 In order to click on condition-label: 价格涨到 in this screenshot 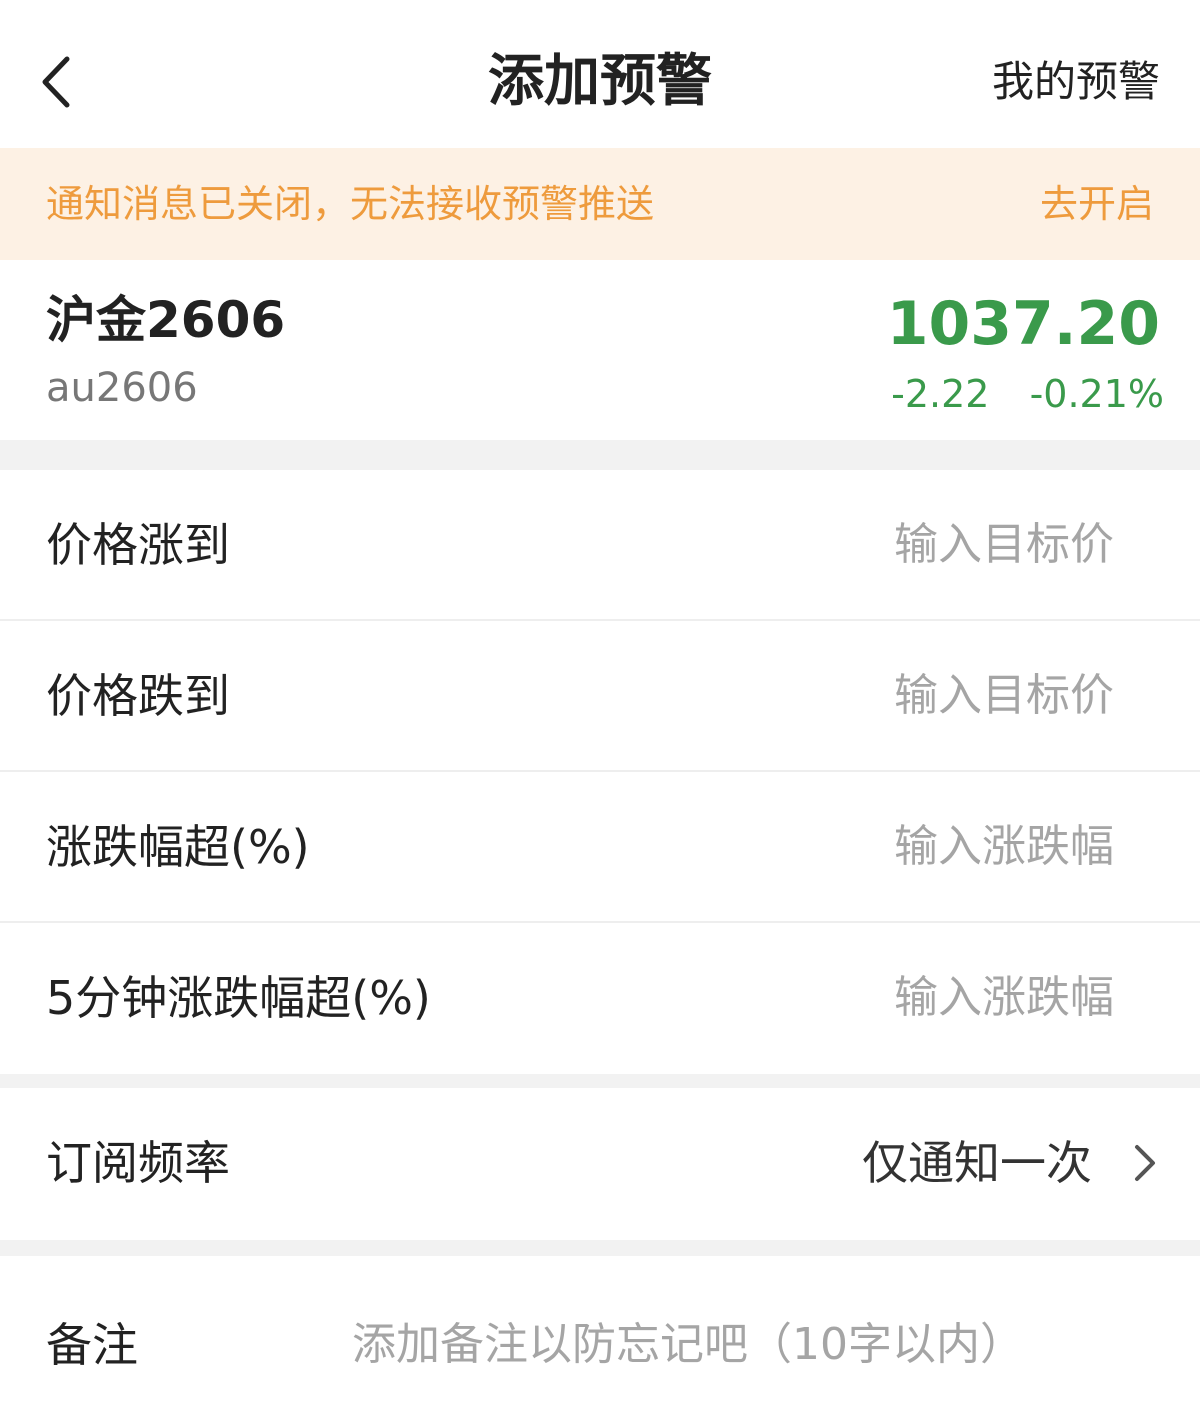, I will do `click(138, 545)`.